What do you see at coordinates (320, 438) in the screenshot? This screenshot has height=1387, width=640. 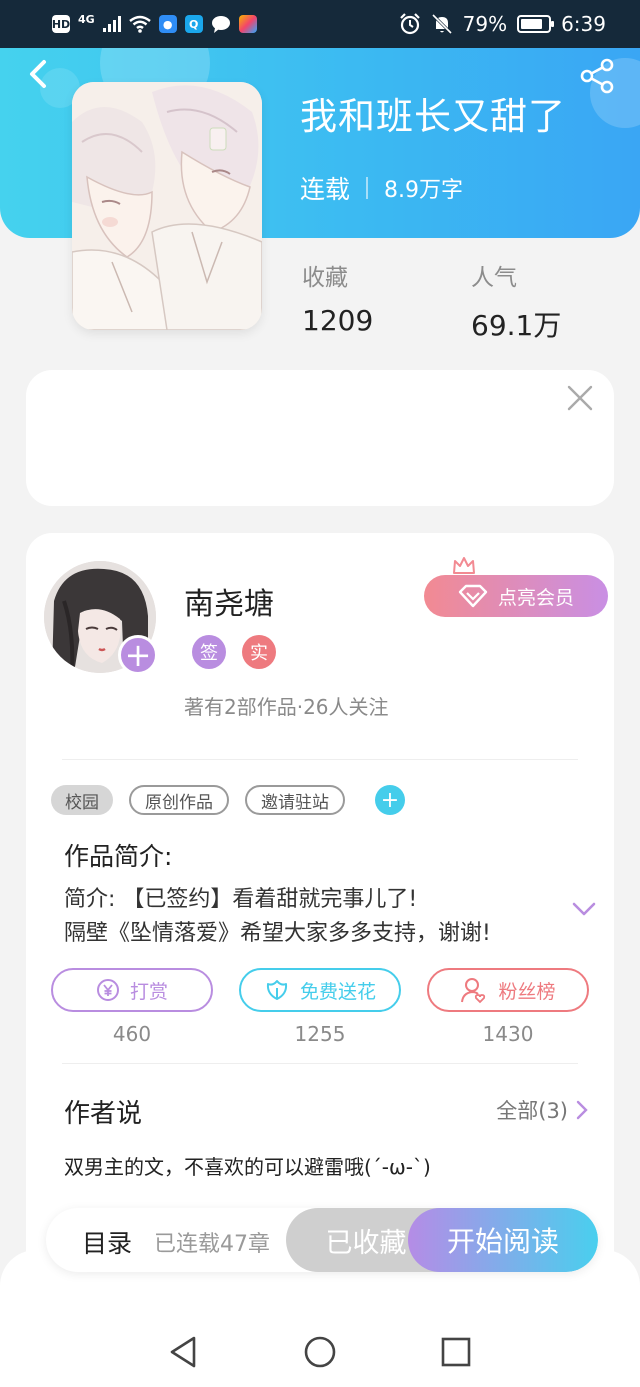 I see `ad-card` at bounding box center [320, 438].